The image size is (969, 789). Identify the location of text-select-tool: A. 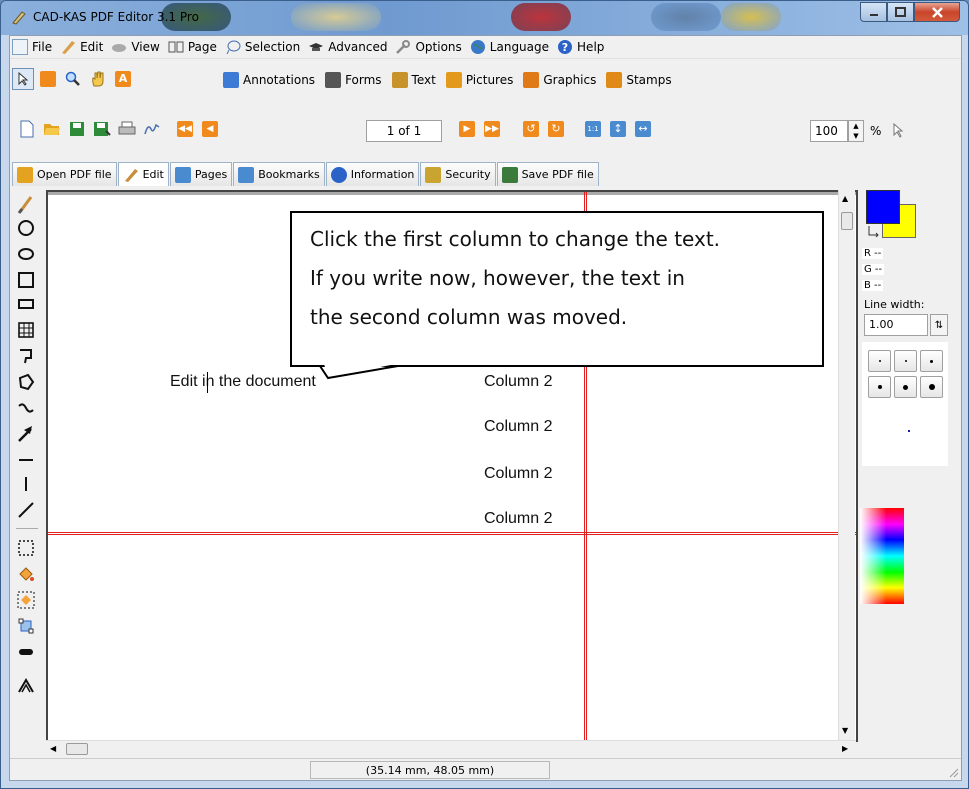
(123, 79).